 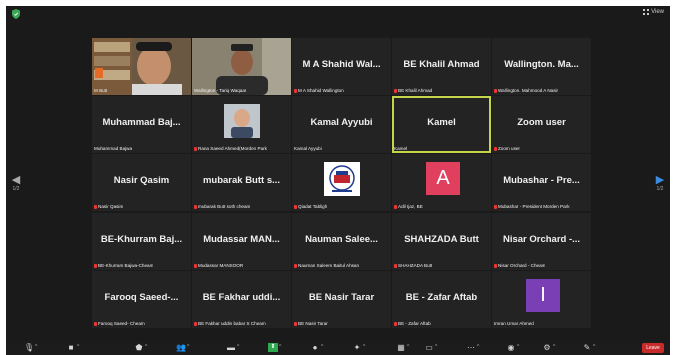 What do you see at coordinates (338, 348) in the screenshot?
I see `meeting-toolbar: Leave 🎙 ^ ■ ^ ⬟ ^ 👥 ^ ▬ ^ ⬆ ^ ● ^ ✦ ^ ▦ ^ ▭ ^ ⋯ ^ ◉ ^ ⚙ ^ ✎ ^` at bounding box center [338, 348].